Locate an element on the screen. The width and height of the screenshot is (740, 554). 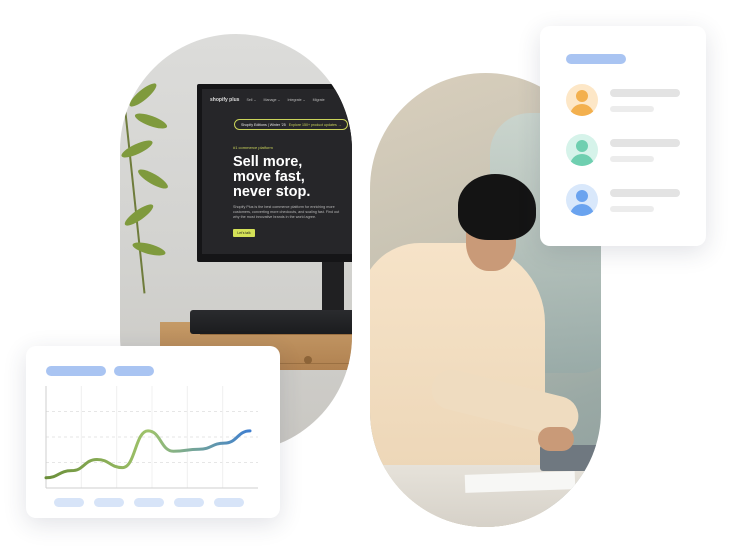
avatar-blue is located at coordinates (582, 200).